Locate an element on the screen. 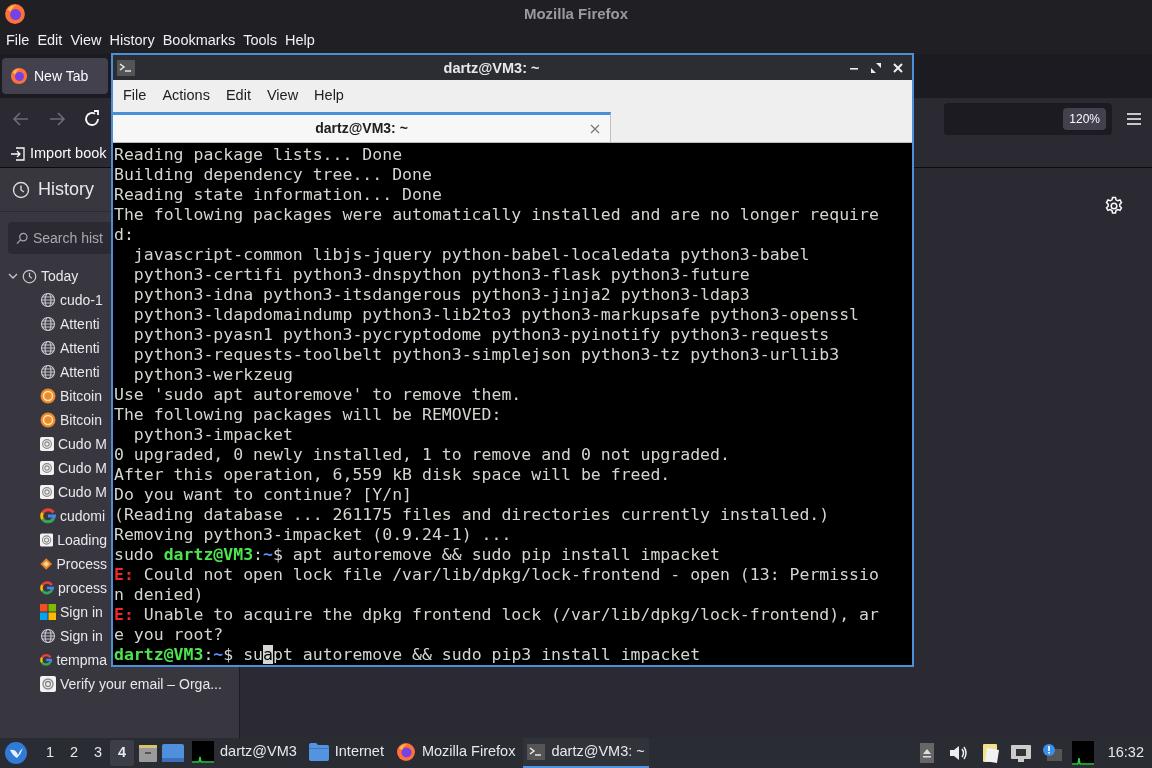 The height and width of the screenshot is (768, 1152). history-item: cudo-1 is located at coordinates (55, 300).